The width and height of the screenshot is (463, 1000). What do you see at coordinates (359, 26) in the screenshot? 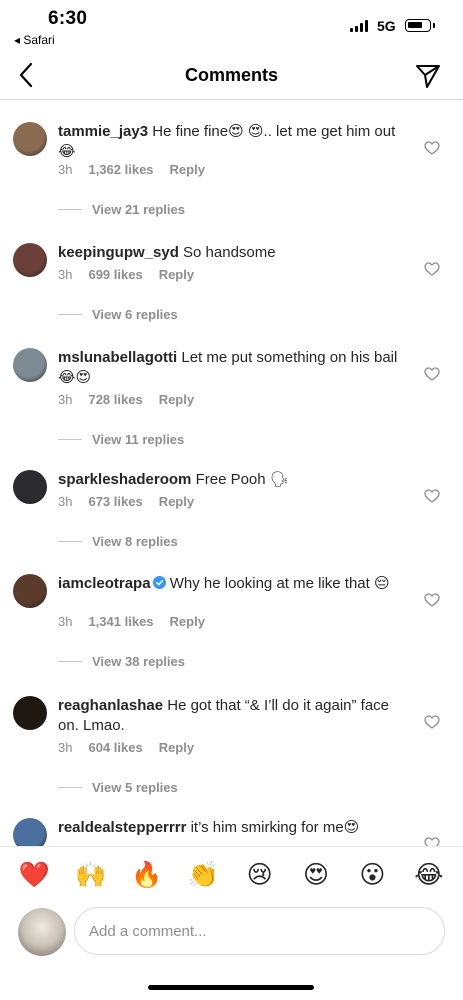
I see `cellular-signal-icon` at bounding box center [359, 26].